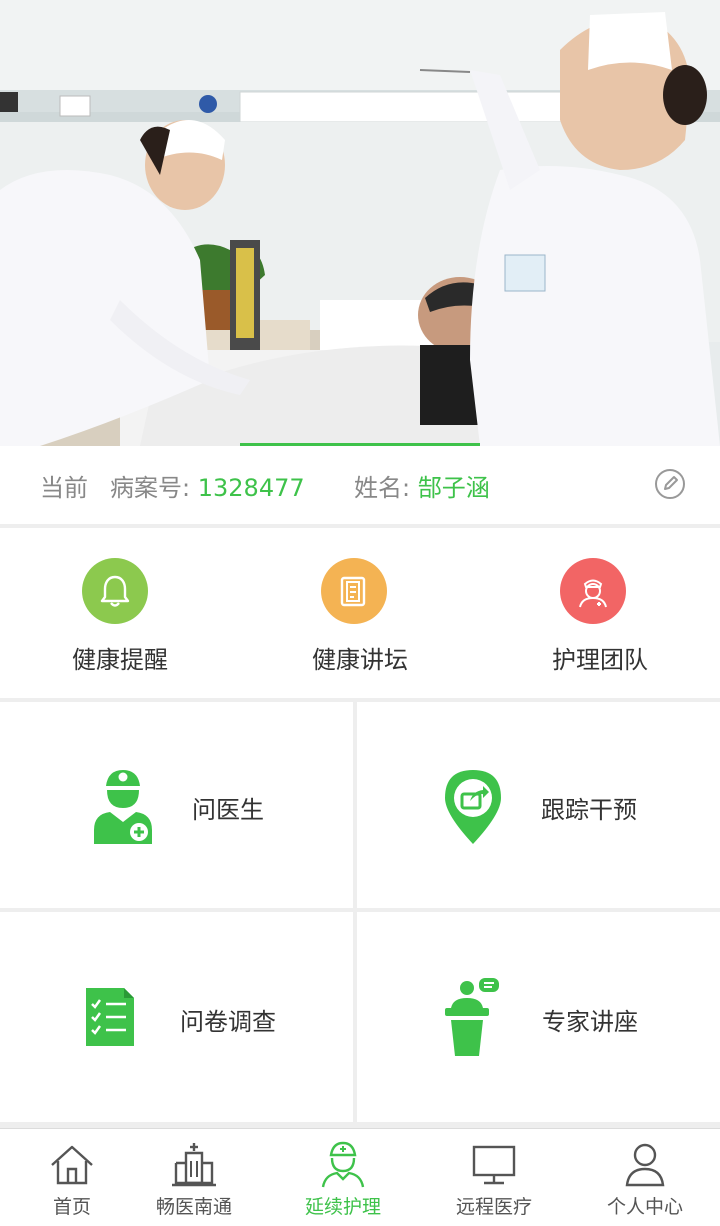 This screenshot has width=720, height=1226. What do you see at coordinates (228, 810) in the screenshot?
I see `tile-ask-doctor-label: 问医生` at bounding box center [228, 810].